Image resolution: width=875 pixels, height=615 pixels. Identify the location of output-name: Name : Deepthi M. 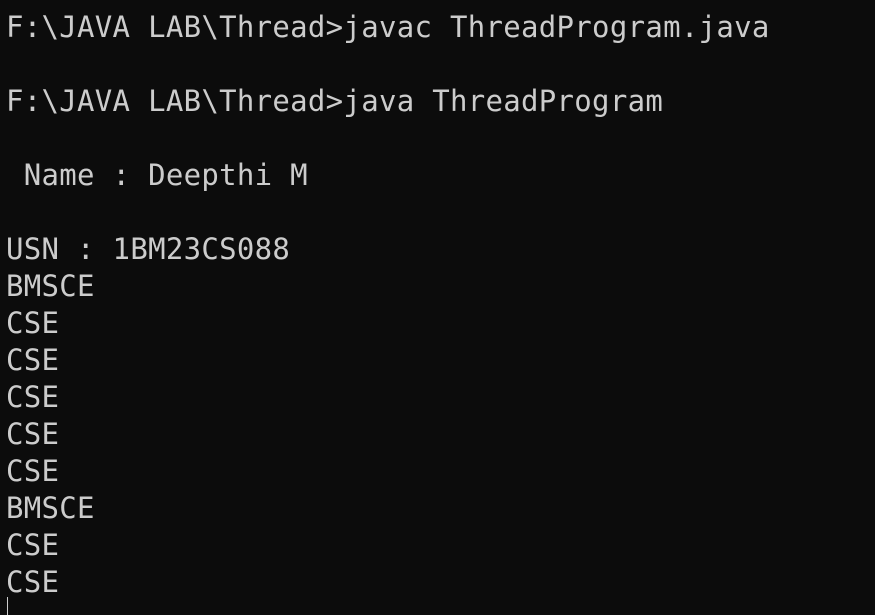
(157, 175).